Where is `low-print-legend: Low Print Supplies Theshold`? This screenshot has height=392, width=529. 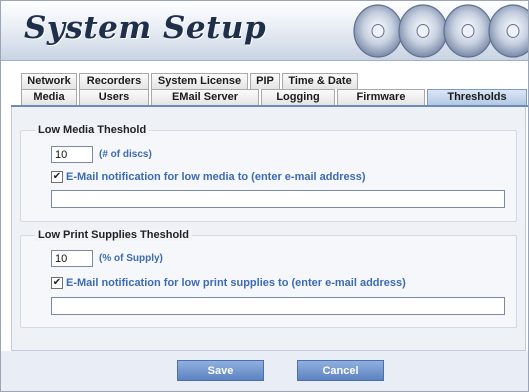
low-print-legend: Low Print Supplies Theshold is located at coordinates (113, 235).